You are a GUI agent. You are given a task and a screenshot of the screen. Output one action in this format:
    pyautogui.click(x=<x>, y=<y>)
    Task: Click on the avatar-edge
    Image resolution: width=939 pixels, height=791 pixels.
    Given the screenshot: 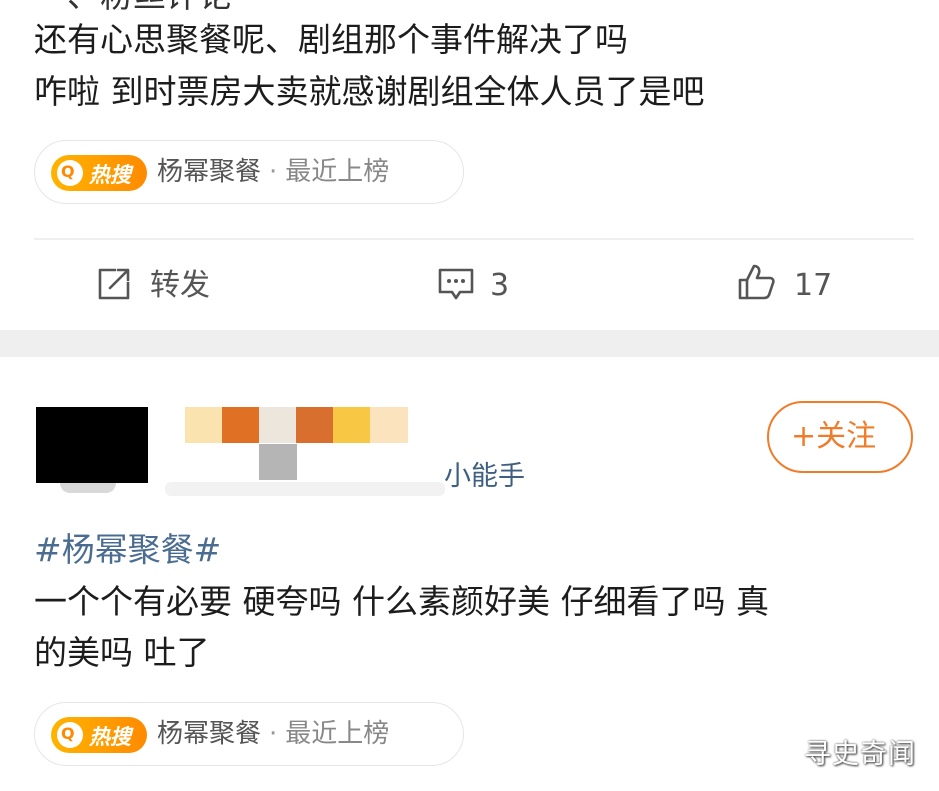 What is the action you would take?
    pyautogui.click(x=88, y=488)
    